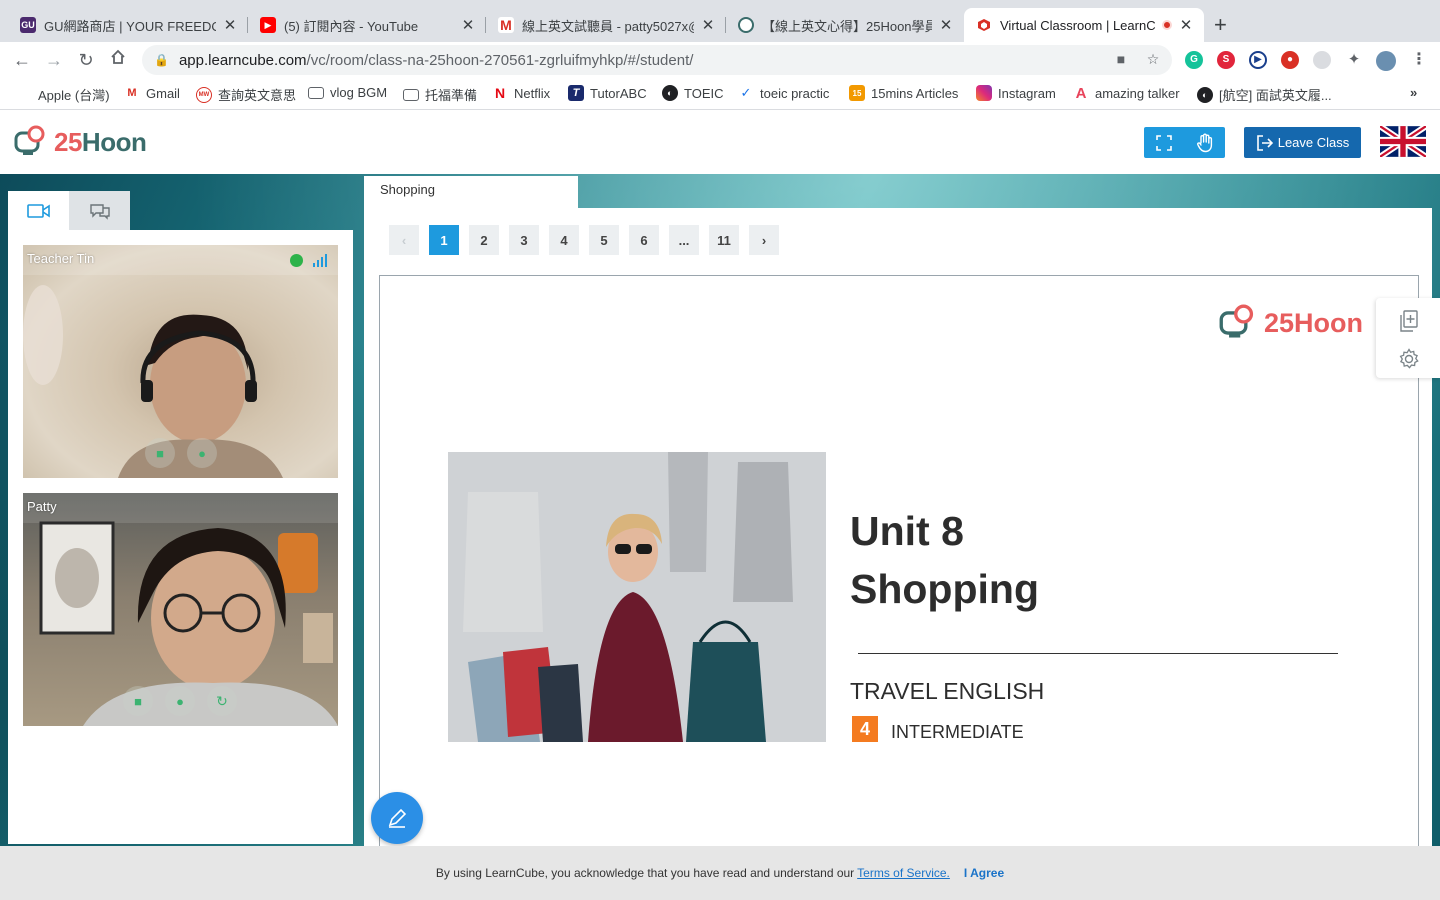 This screenshot has width=1440, height=900. I want to click on bookmark-item: MW 查詢英文意思, so click(246, 94).